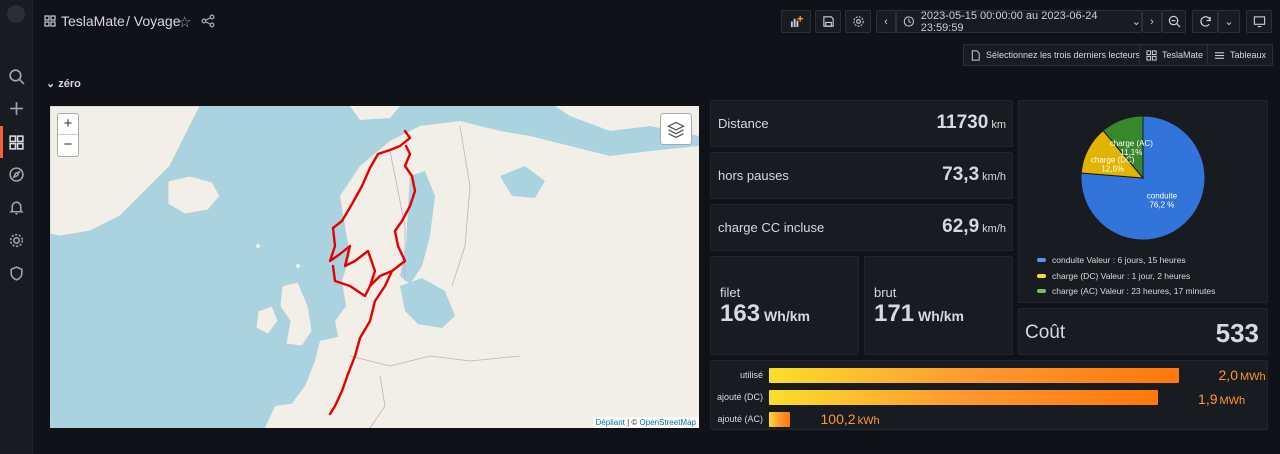  What do you see at coordinates (1131, 152) in the screenshot?
I see `pie-label-chargeac-pct: 11,1%` at bounding box center [1131, 152].